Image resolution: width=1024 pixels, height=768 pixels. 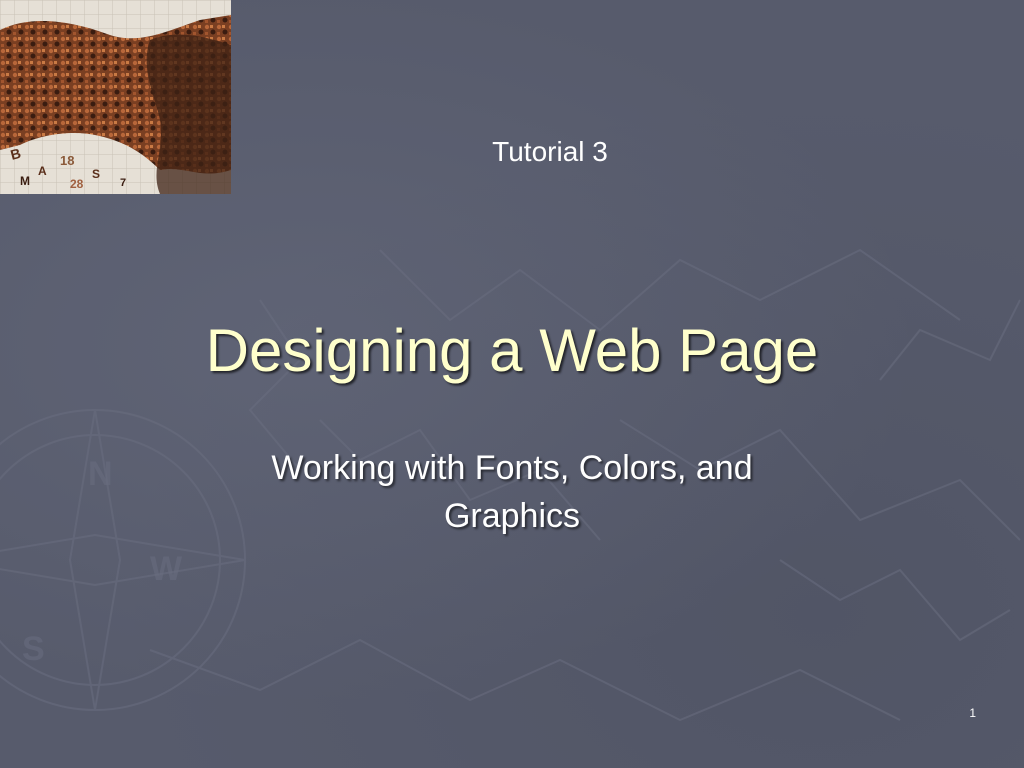 What do you see at coordinates (100, 474) in the screenshot?
I see `svg-text: N` at bounding box center [100, 474].